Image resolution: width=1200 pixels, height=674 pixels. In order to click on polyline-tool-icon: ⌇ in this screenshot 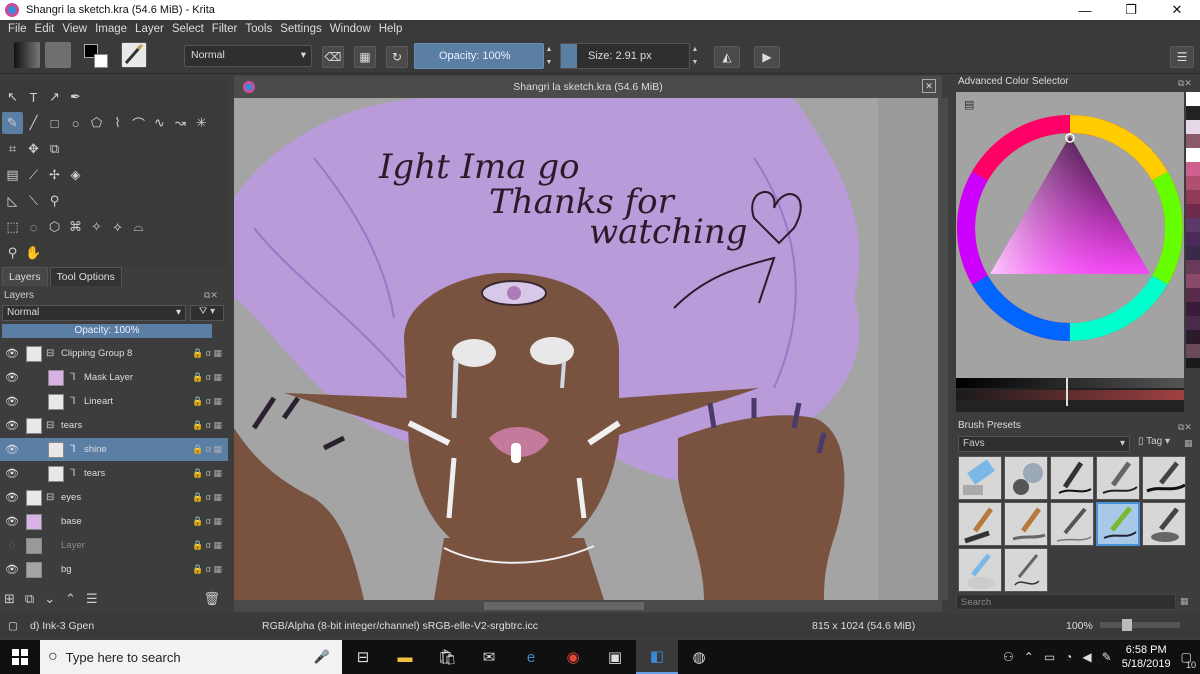, I will do `click(117, 123)`.